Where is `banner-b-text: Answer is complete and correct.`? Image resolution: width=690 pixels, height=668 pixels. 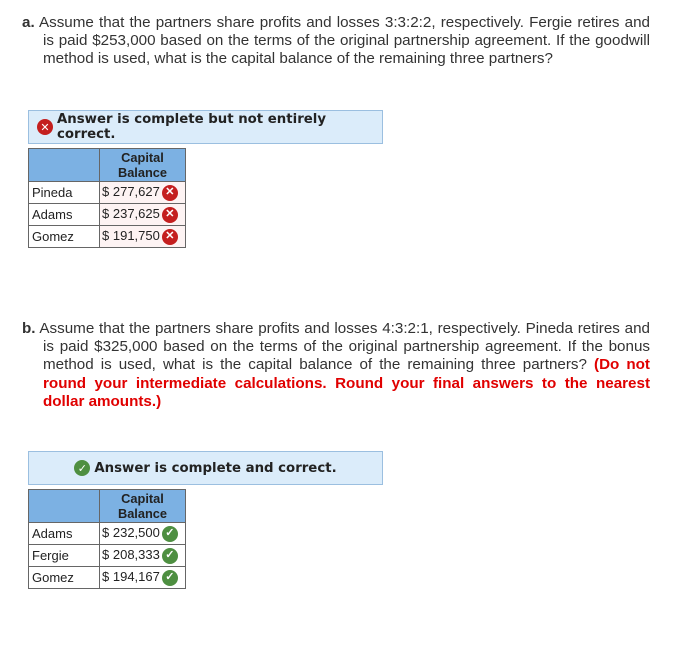
banner-b-text: Answer is complete and correct. is located at coordinates (215, 468).